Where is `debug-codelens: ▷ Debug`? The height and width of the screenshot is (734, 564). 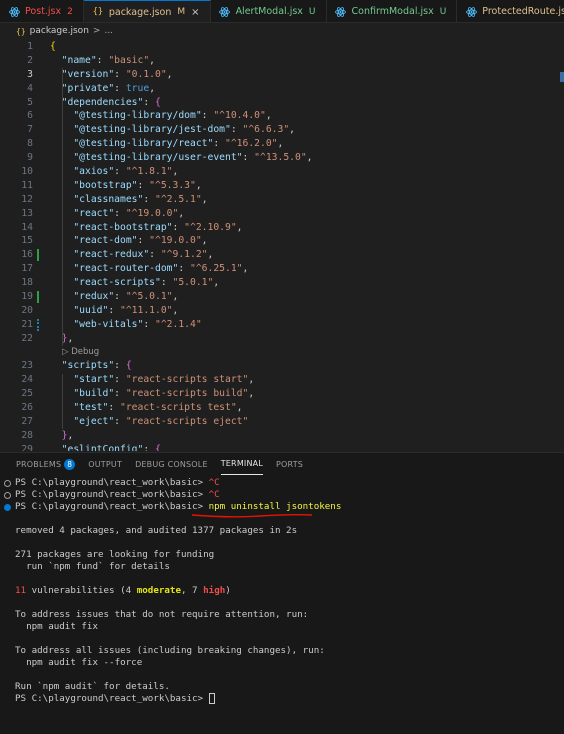
debug-codelens: ▷ Debug is located at coordinates (80, 353).